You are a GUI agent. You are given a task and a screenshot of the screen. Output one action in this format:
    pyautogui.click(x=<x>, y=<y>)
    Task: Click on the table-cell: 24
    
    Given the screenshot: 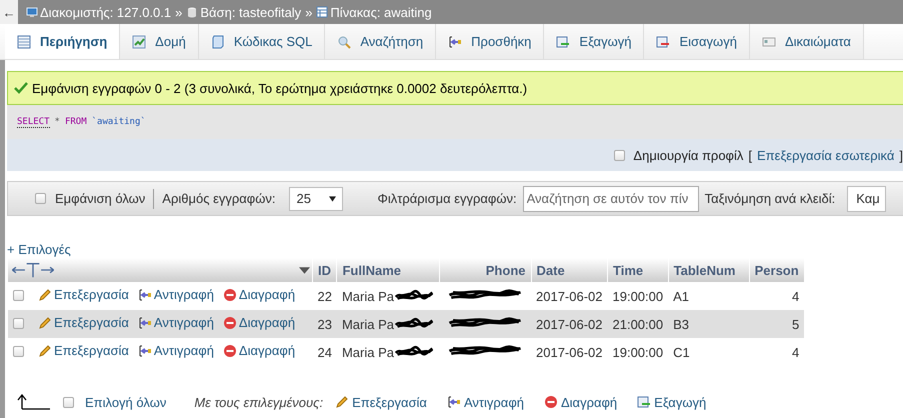 What is the action you would take?
    pyautogui.click(x=324, y=352)
    